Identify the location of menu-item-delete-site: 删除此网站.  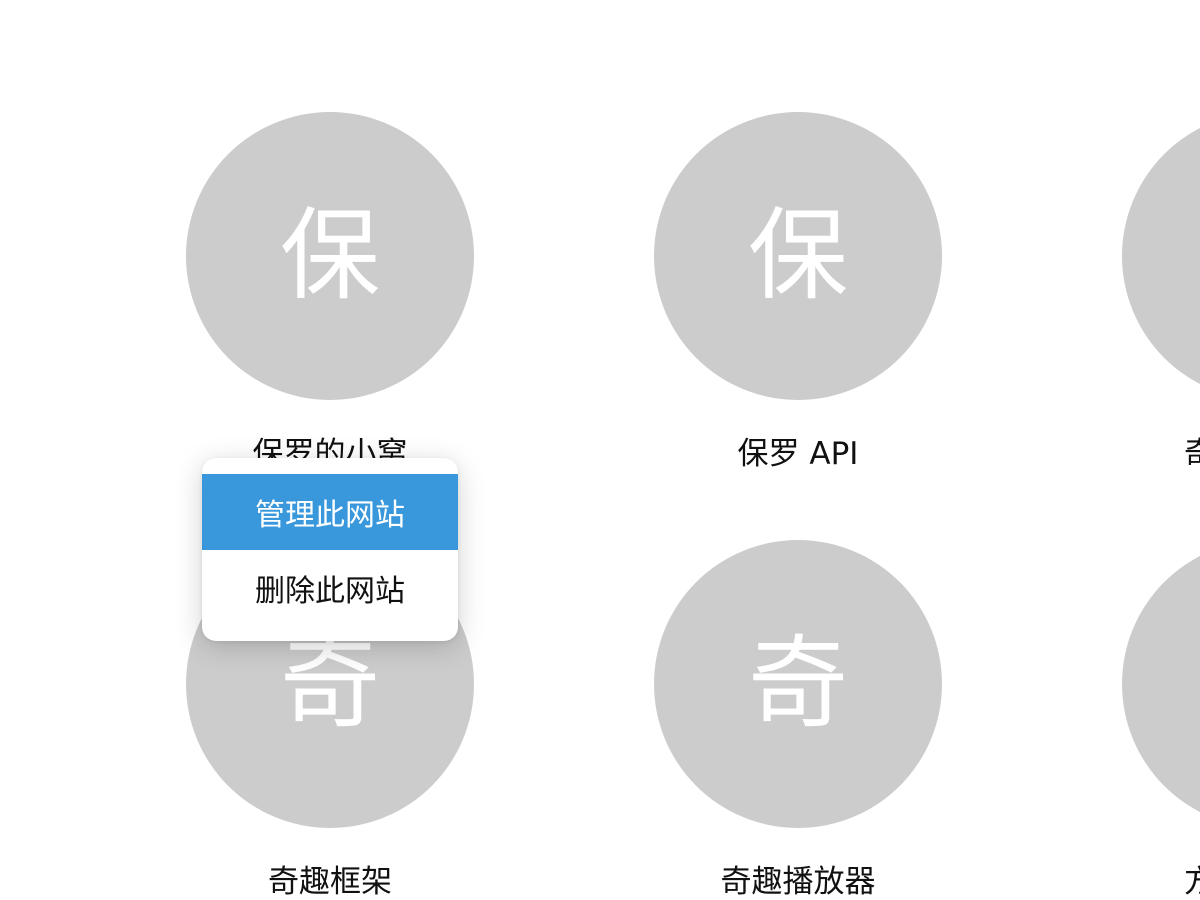
(330, 588).